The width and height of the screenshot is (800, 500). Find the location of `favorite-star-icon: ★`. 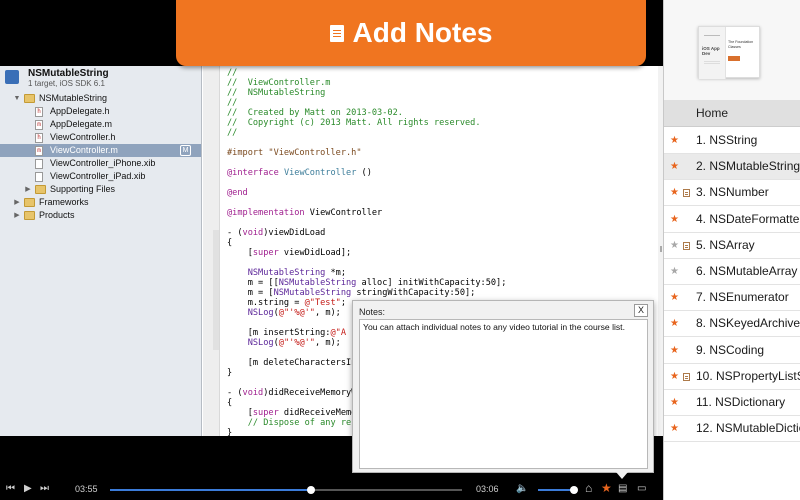

favorite-star-icon: ★ is located at coordinates (606, 488).